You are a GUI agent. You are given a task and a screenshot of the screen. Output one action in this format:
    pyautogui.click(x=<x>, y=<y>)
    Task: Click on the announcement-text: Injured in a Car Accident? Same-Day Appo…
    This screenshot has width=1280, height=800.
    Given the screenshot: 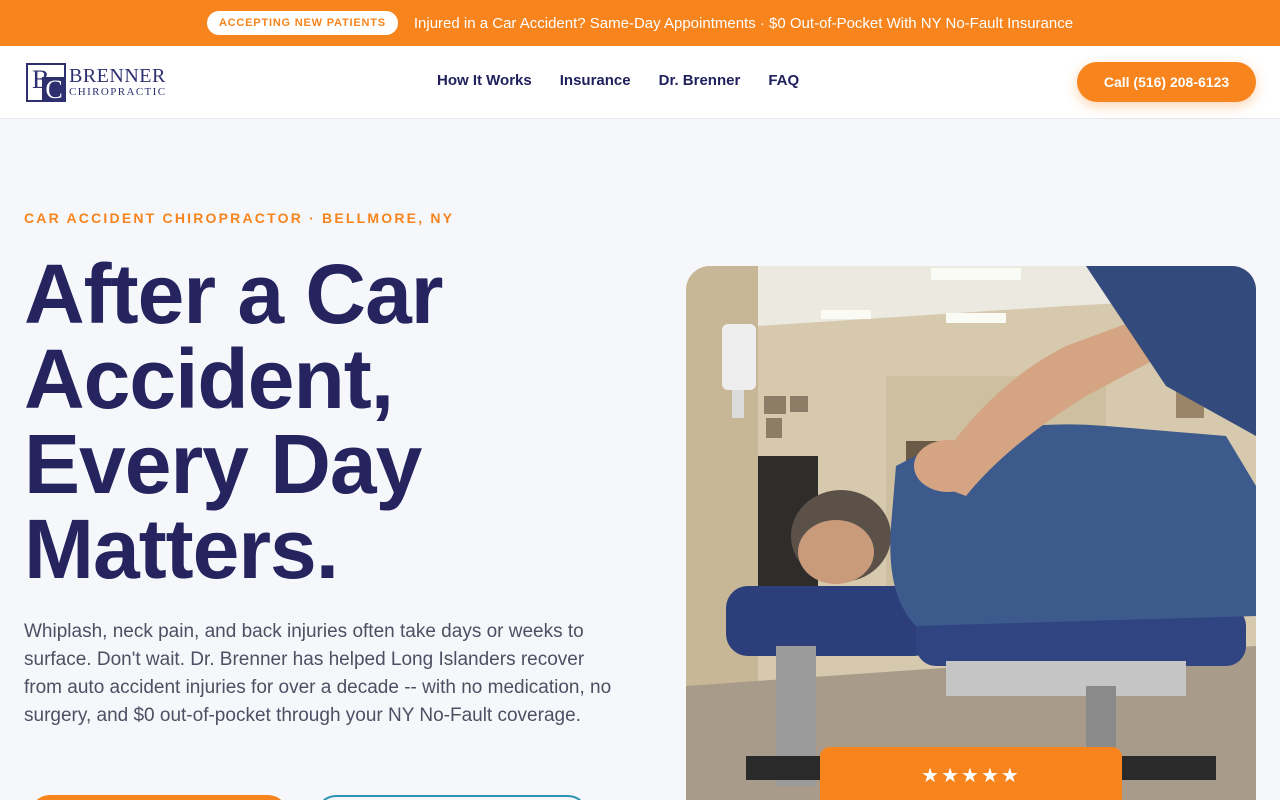 What is the action you would take?
    pyautogui.click(x=743, y=23)
    